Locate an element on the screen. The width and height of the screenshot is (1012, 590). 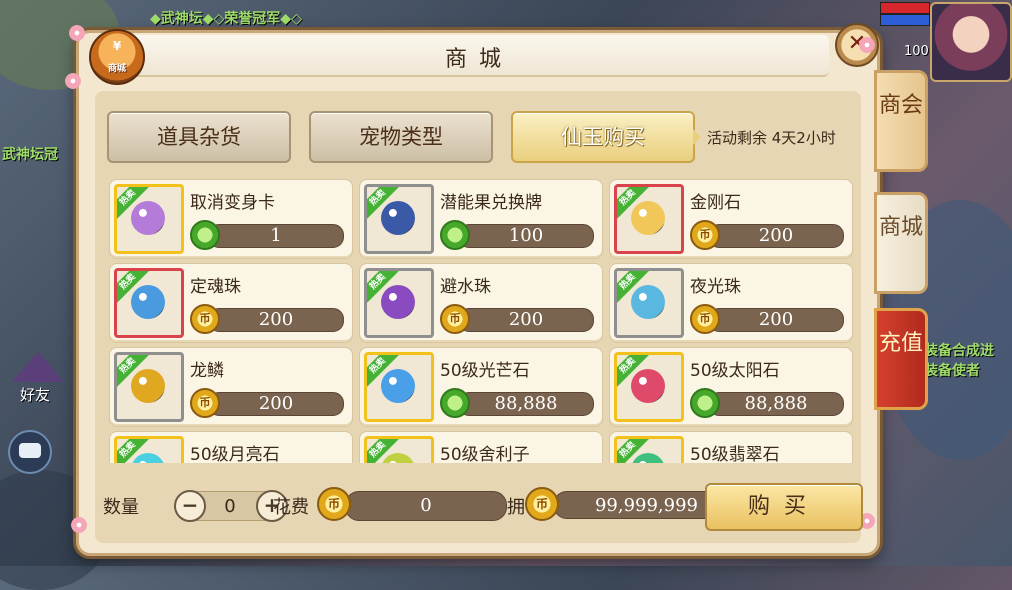
friends-label: 好友 is located at coordinates (35, 395).